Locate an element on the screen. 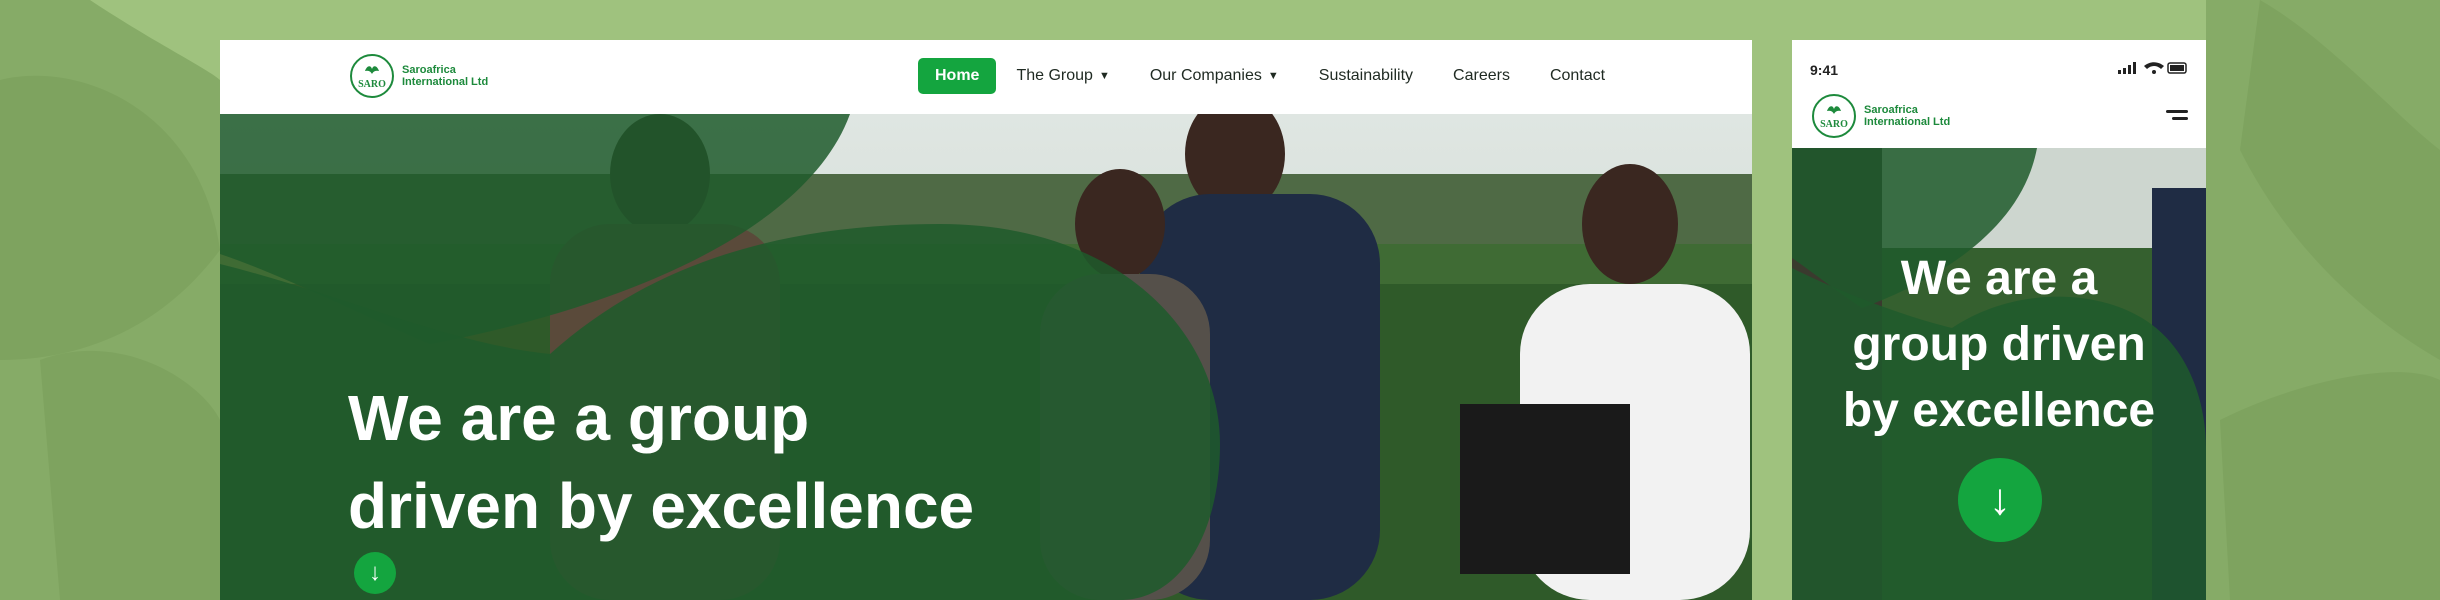 Image resolution: width=2440 pixels, height=600 pixels. nav-the-group-label: The Group is located at coordinates (1054, 75).